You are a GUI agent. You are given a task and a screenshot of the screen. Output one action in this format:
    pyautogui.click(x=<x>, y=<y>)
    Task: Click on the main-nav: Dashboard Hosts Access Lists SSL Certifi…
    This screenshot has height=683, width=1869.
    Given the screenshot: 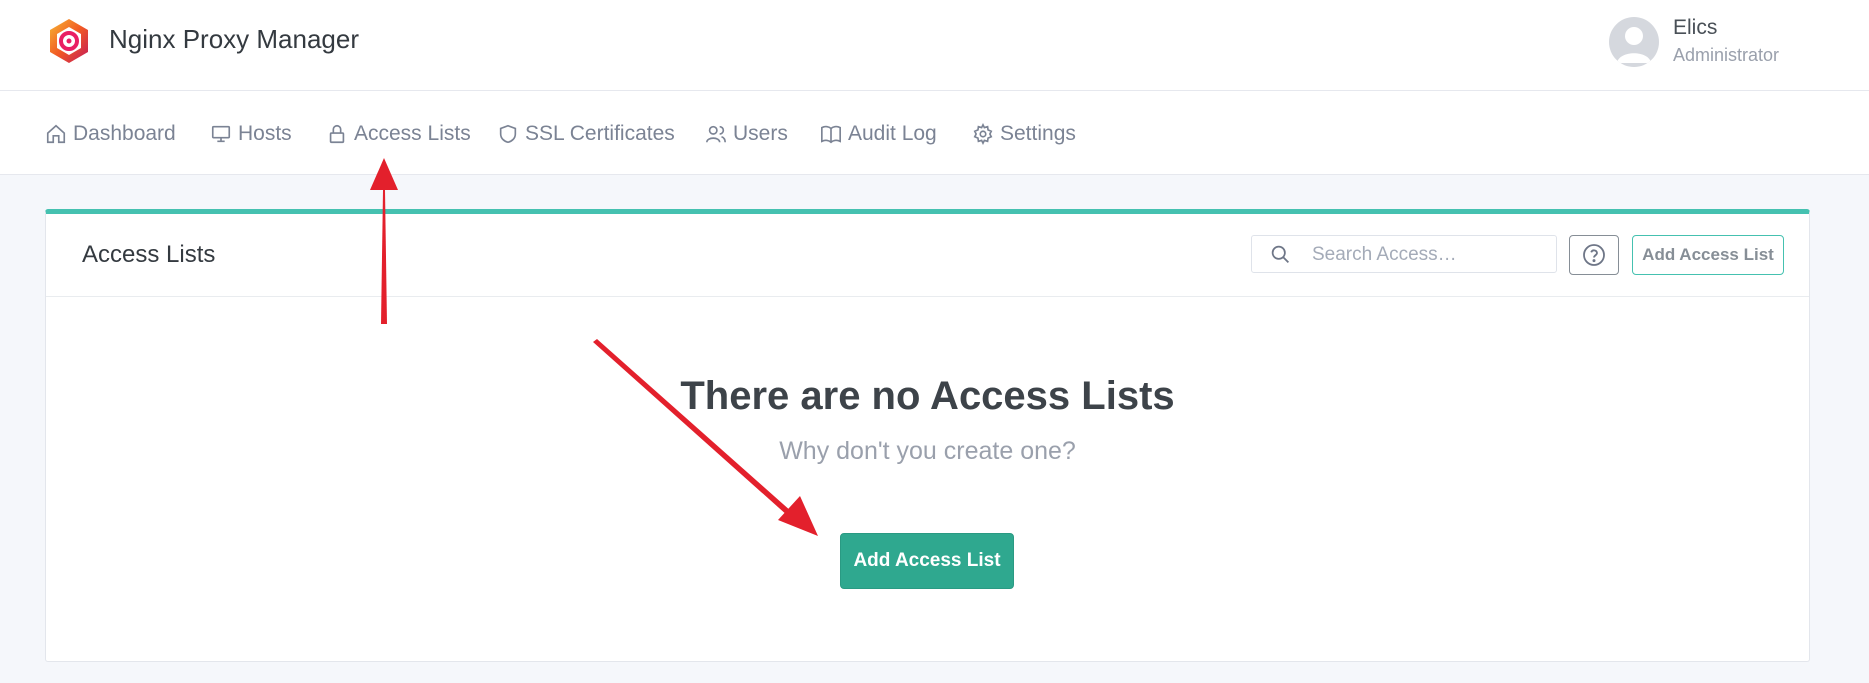 What is the action you would take?
    pyautogui.click(x=934, y=133)
    